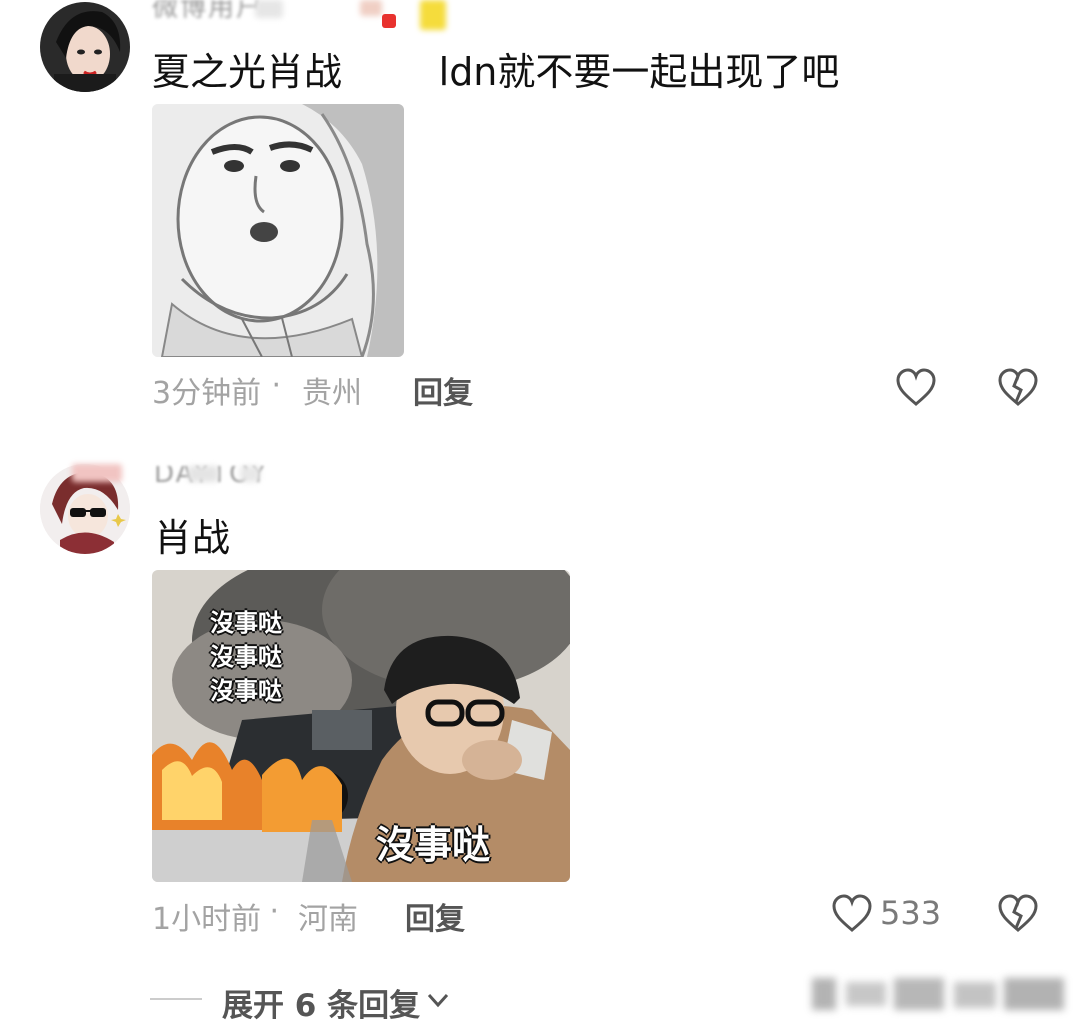 This screenshot has width=1080, height=1026. I want to click on sticker-image: 沒事哒 沒事哒 沒事哒 沒事哒, so click(361, 726).